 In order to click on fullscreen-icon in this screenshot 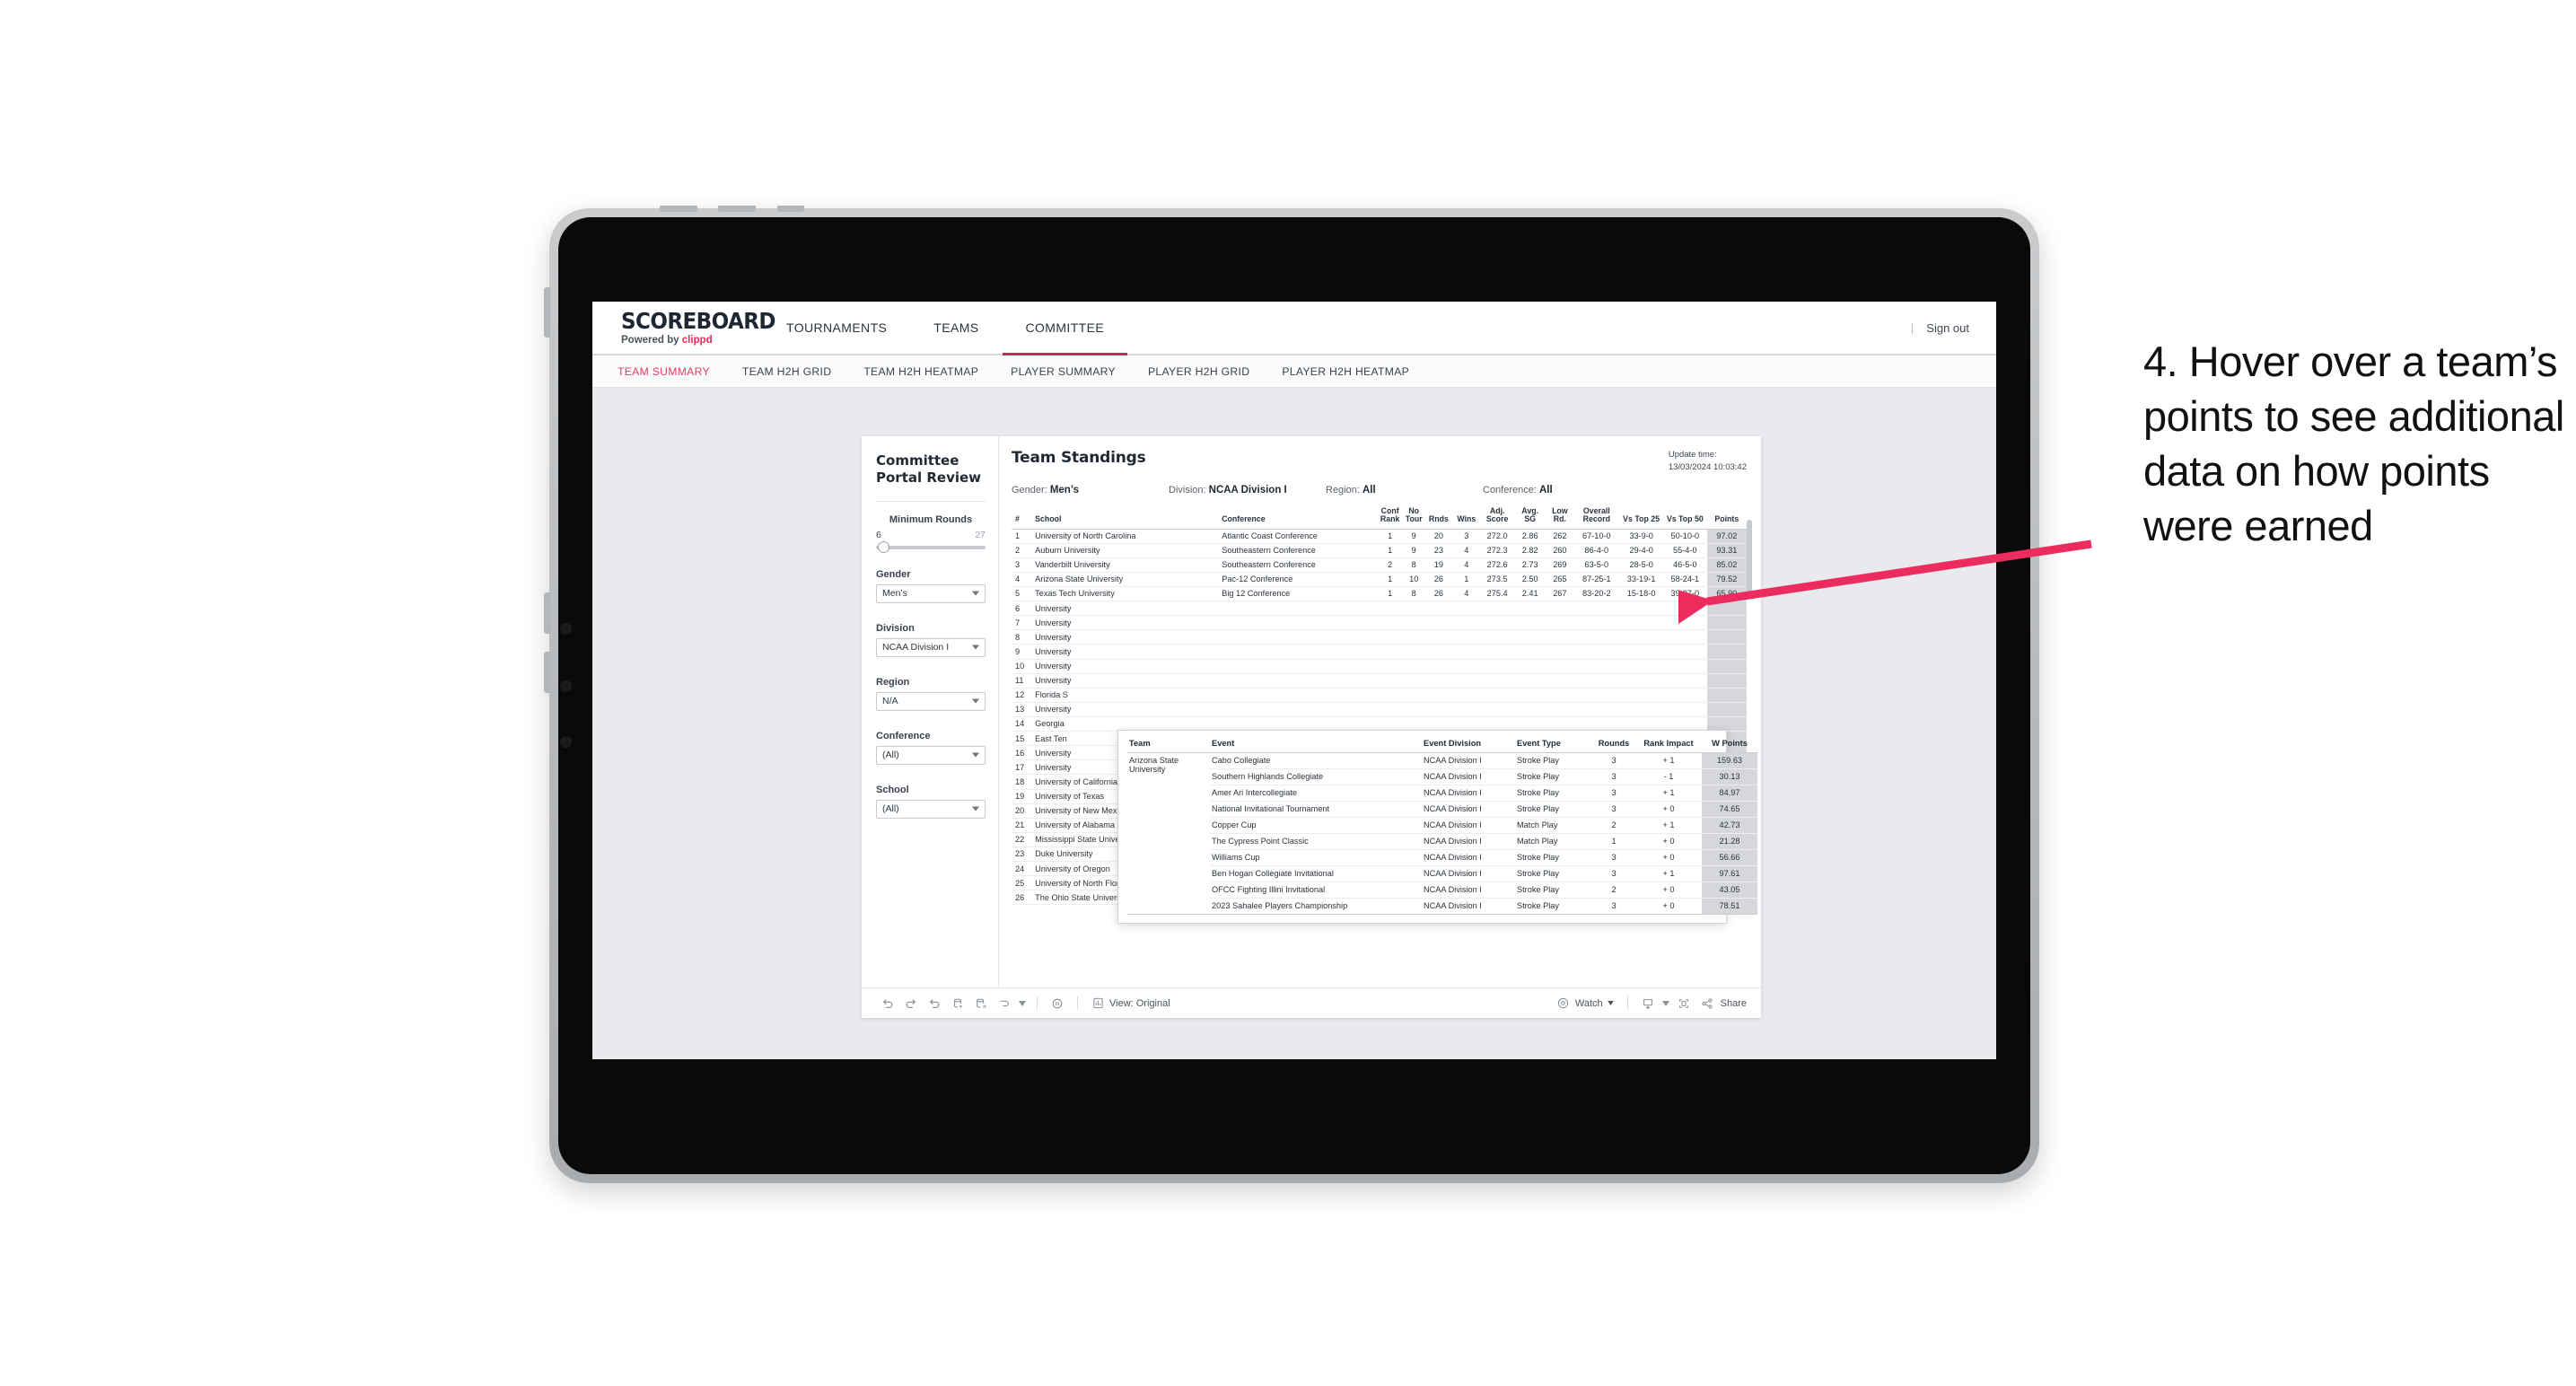, I will do `click(1683, 1004)`.